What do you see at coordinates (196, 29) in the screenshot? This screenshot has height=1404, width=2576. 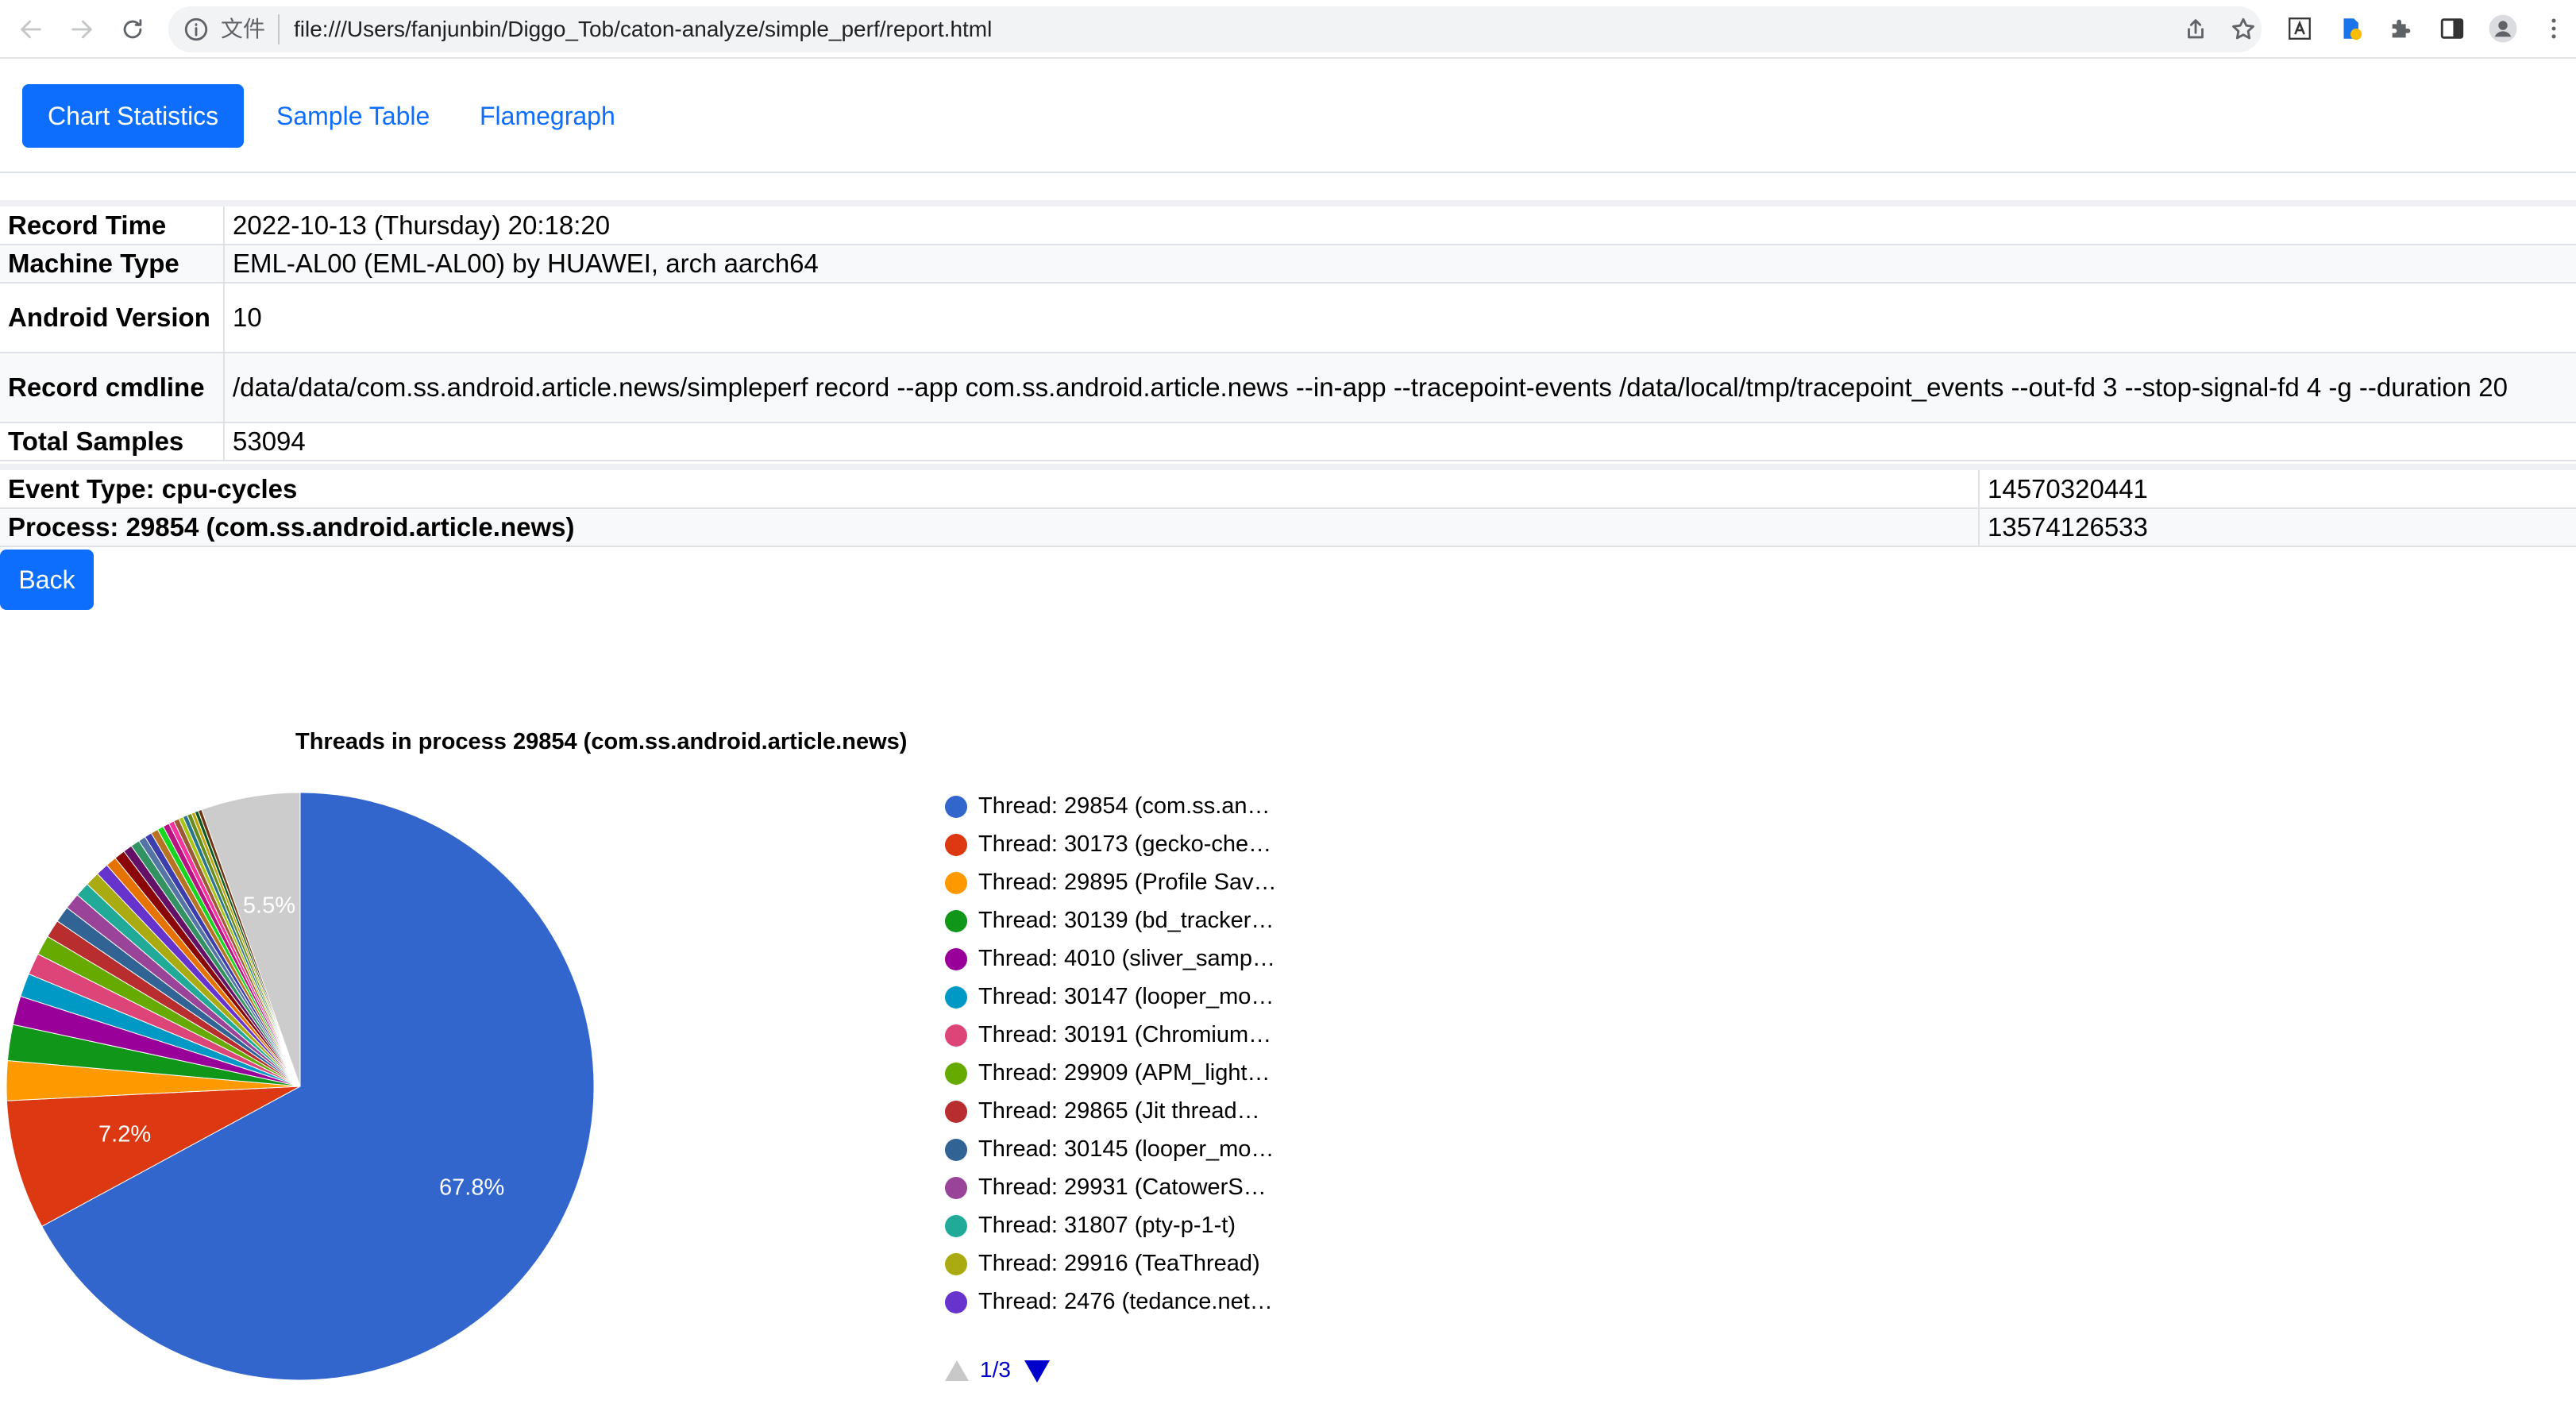 I see `info-icon` at bounding box center [196, 29].